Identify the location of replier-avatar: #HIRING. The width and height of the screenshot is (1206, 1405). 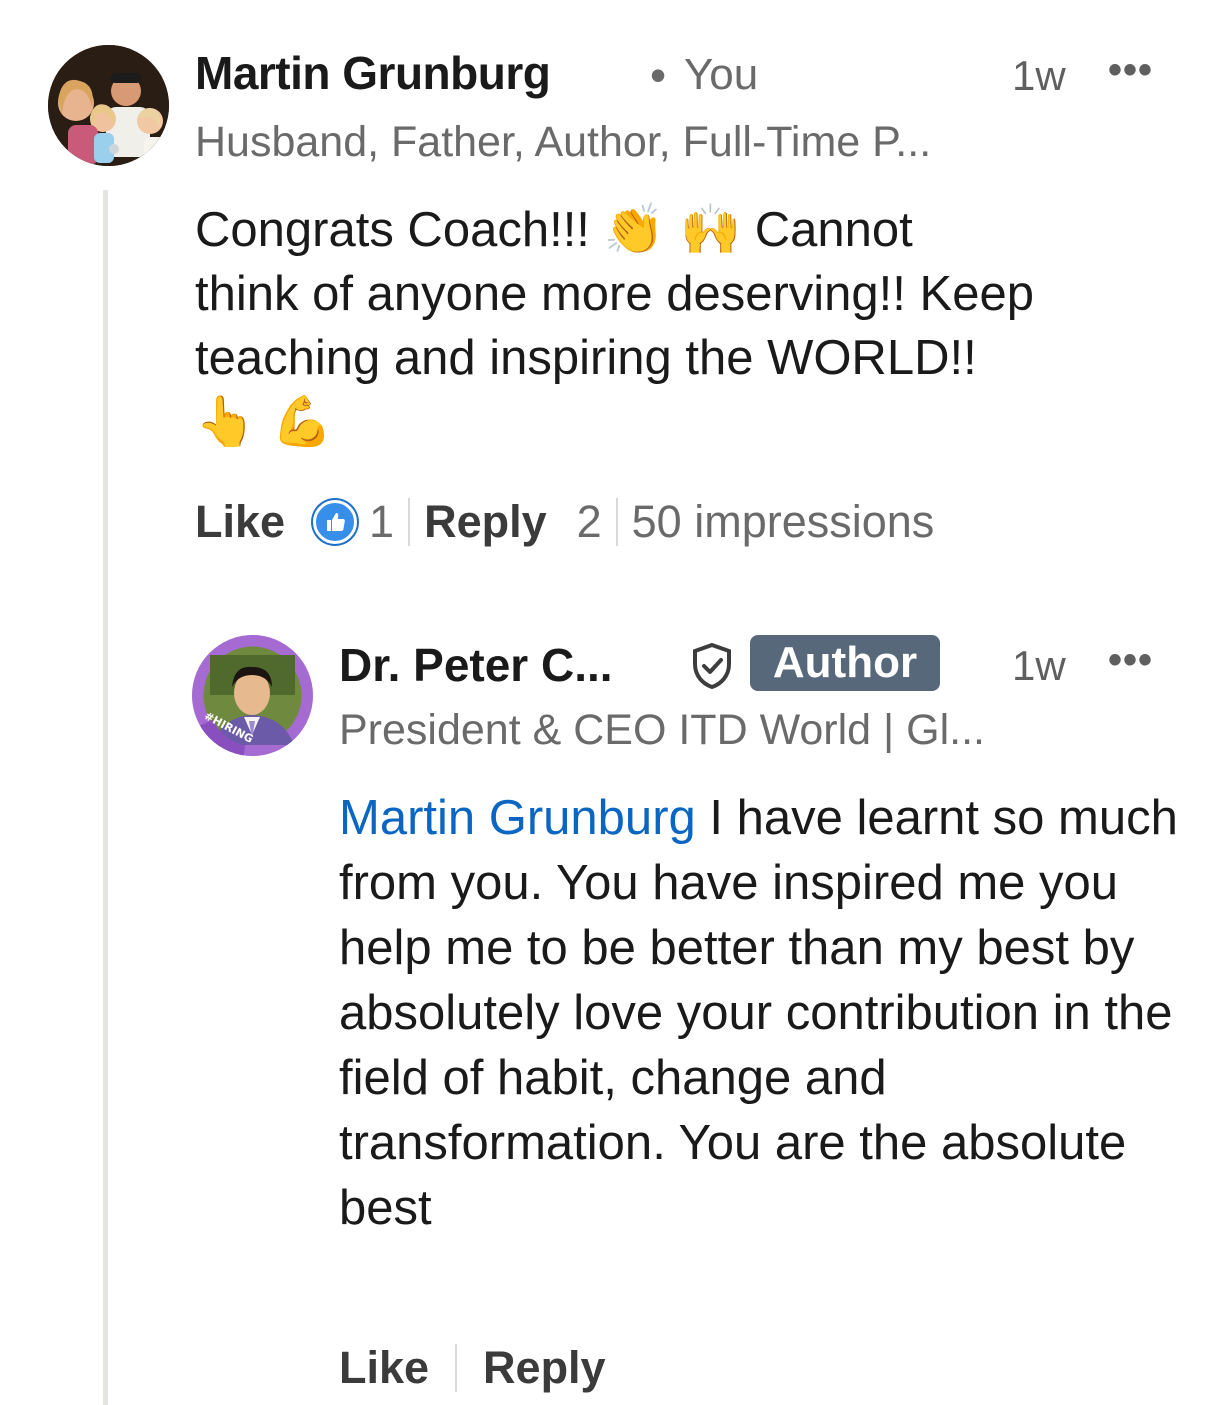
(252, 695).